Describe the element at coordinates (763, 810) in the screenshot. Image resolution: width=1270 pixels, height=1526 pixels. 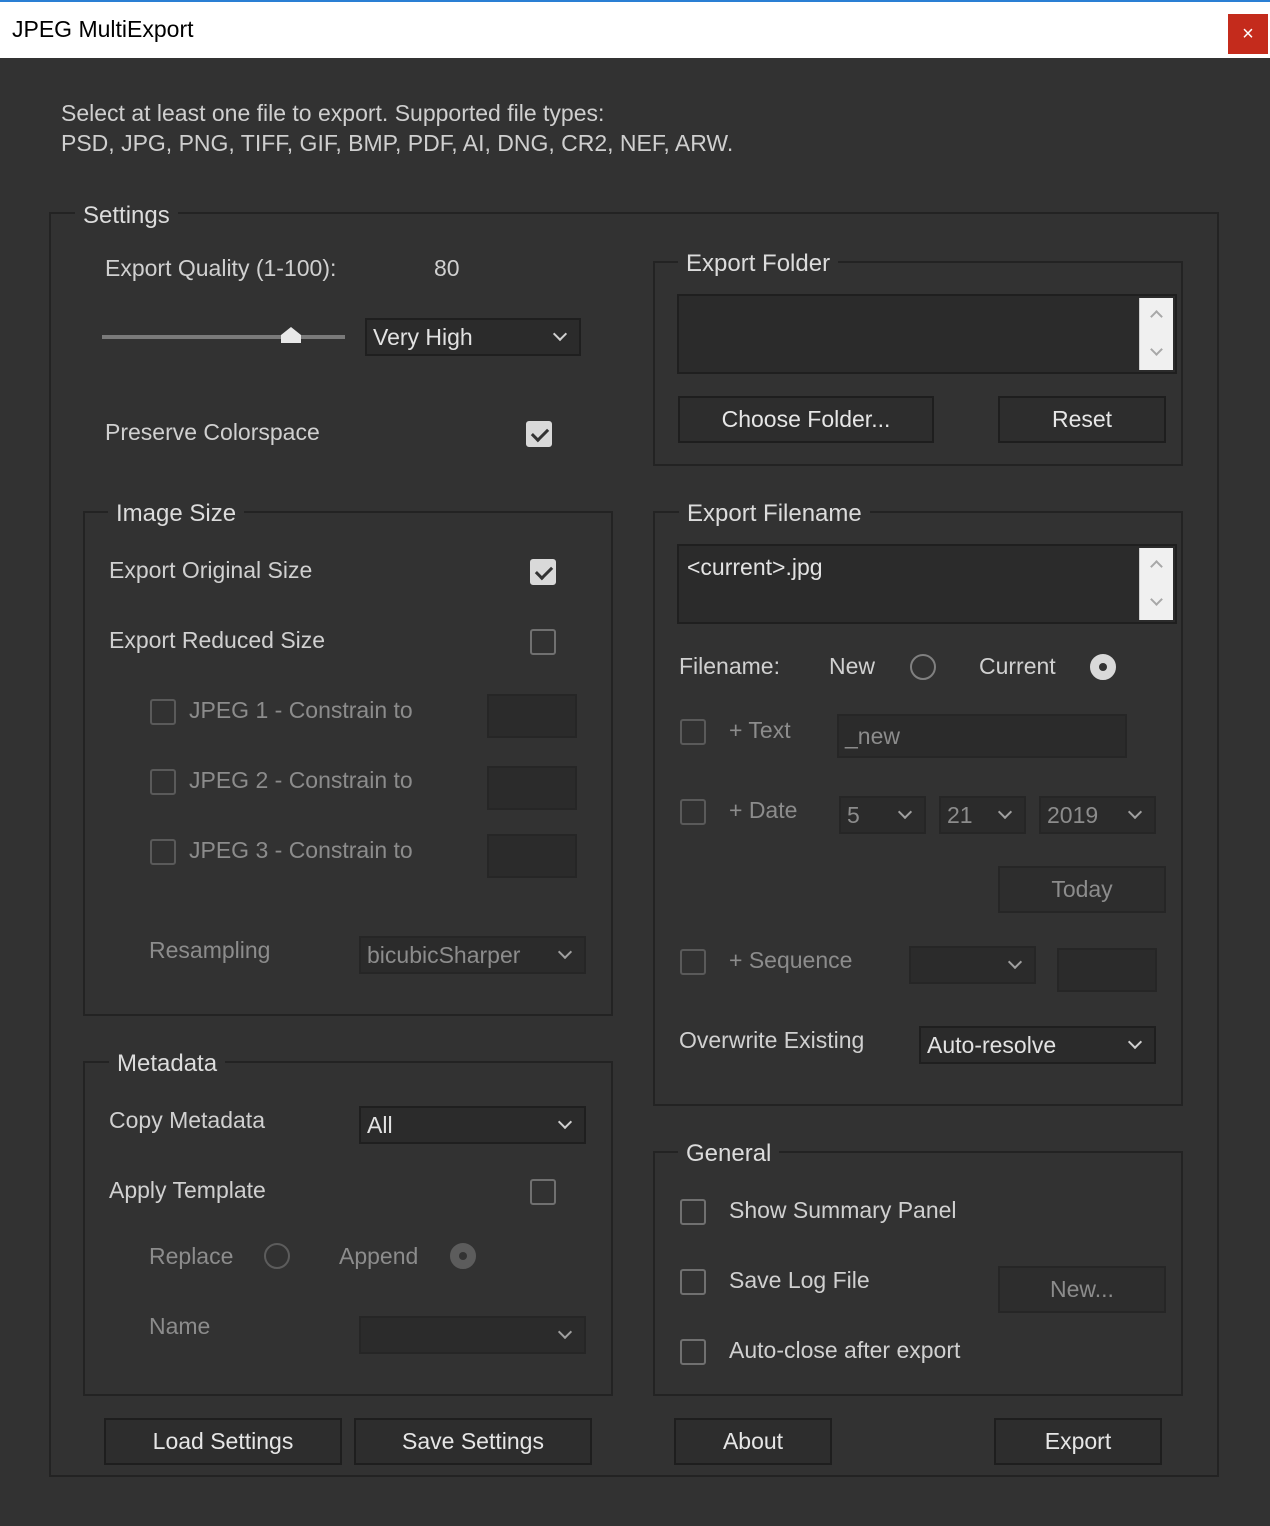
I see `add-date-label: + Date` at that location.